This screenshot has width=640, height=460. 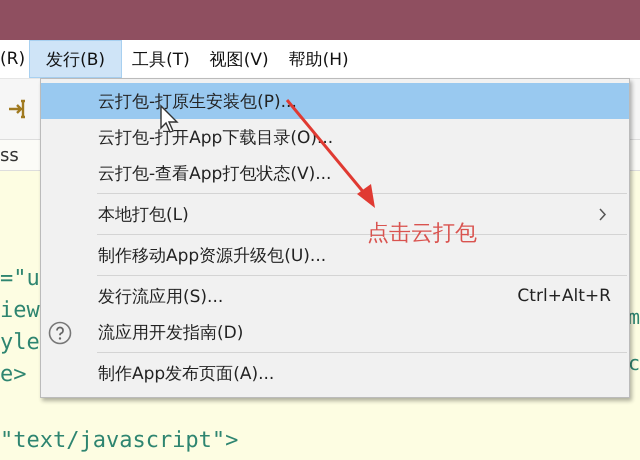 I want to click on menu-item: 发行流应用(S)... Ctrl+Alt+R, so click(x=335, y=296).